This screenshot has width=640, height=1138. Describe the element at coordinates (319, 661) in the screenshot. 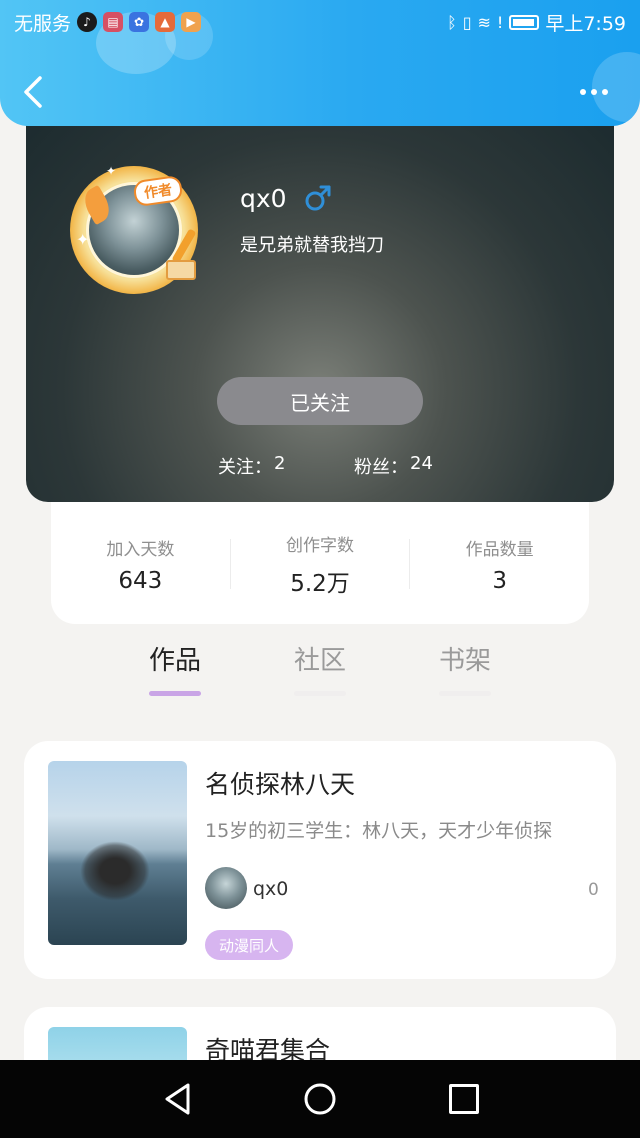

I see `tab-label: 社区` at that location.